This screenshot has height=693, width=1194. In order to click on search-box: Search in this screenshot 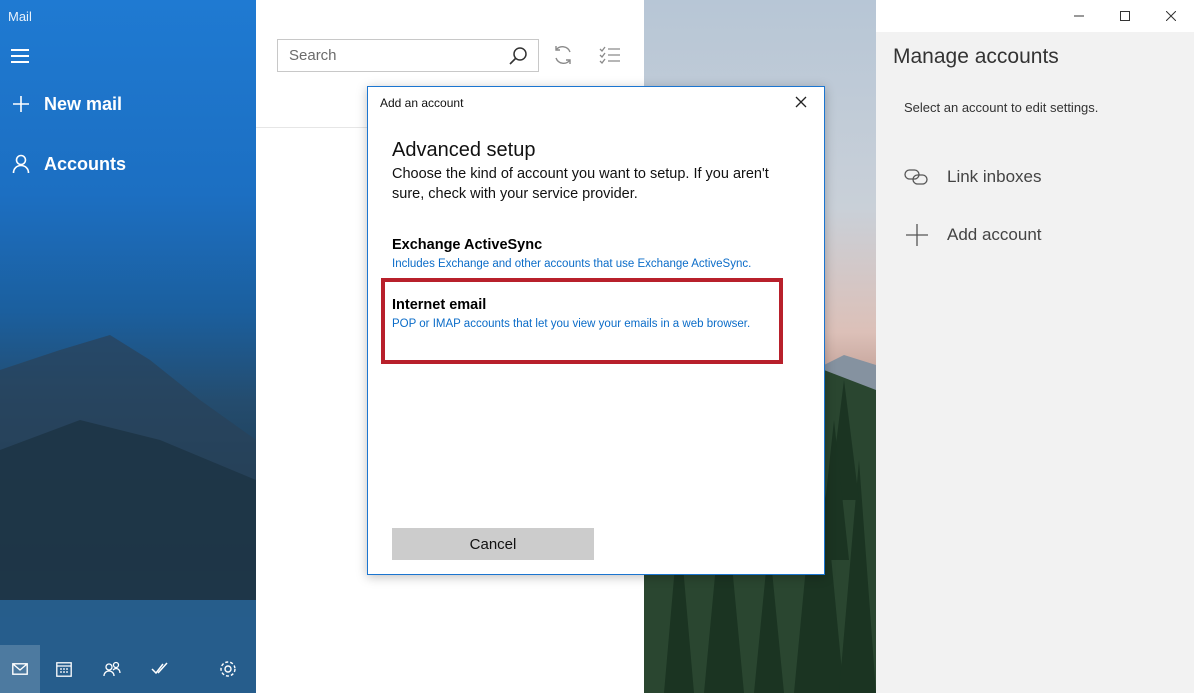, I will do `click(408, 55)`.